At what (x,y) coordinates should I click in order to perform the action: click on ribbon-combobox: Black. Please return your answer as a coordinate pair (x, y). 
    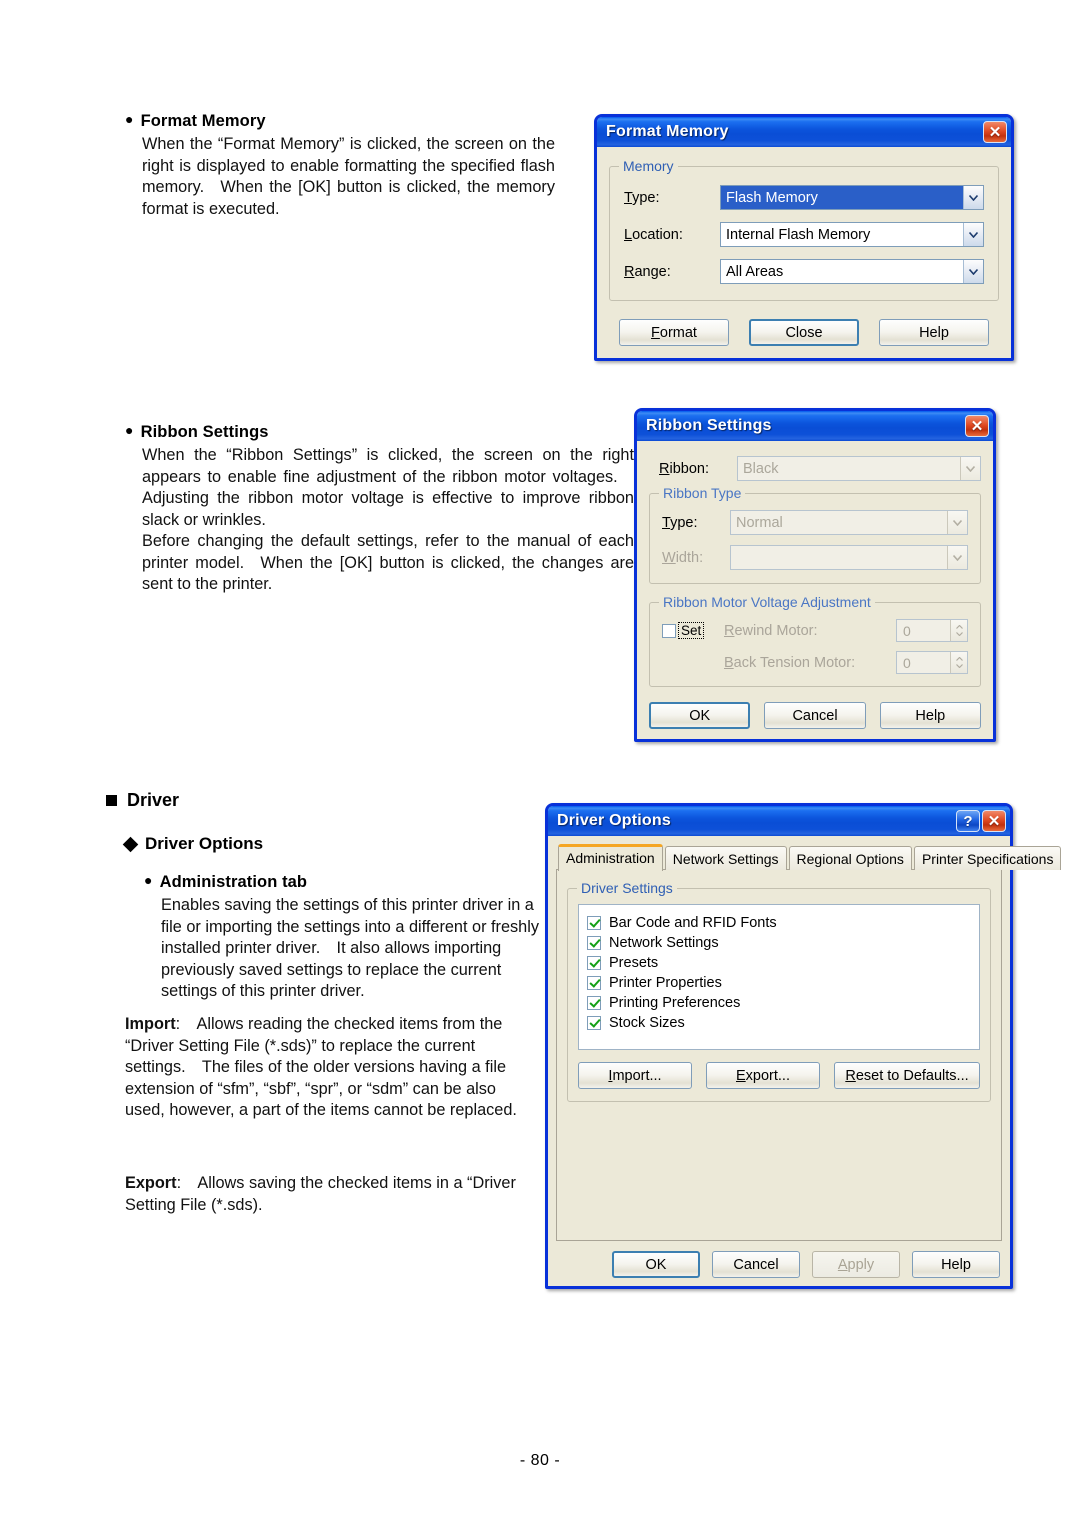
    Looking at the image, I should click on (859, 468).